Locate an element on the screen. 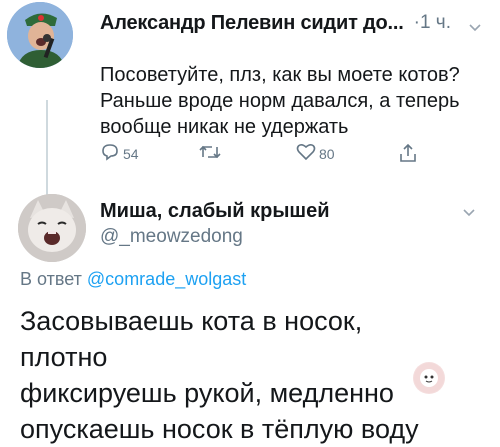 The width and height of the screenshot is (500, 447). reply-text-line: Засовываешь кота в носок, плотно is located at coordinates (191, 339).